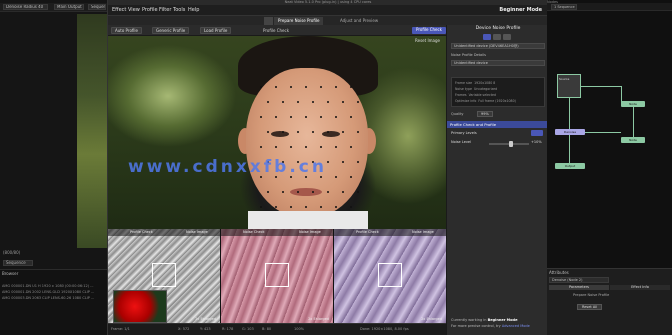 The image size is (672, 335). I want to click on advanced-mode-link: Advanced Mode, so click(516, 326).